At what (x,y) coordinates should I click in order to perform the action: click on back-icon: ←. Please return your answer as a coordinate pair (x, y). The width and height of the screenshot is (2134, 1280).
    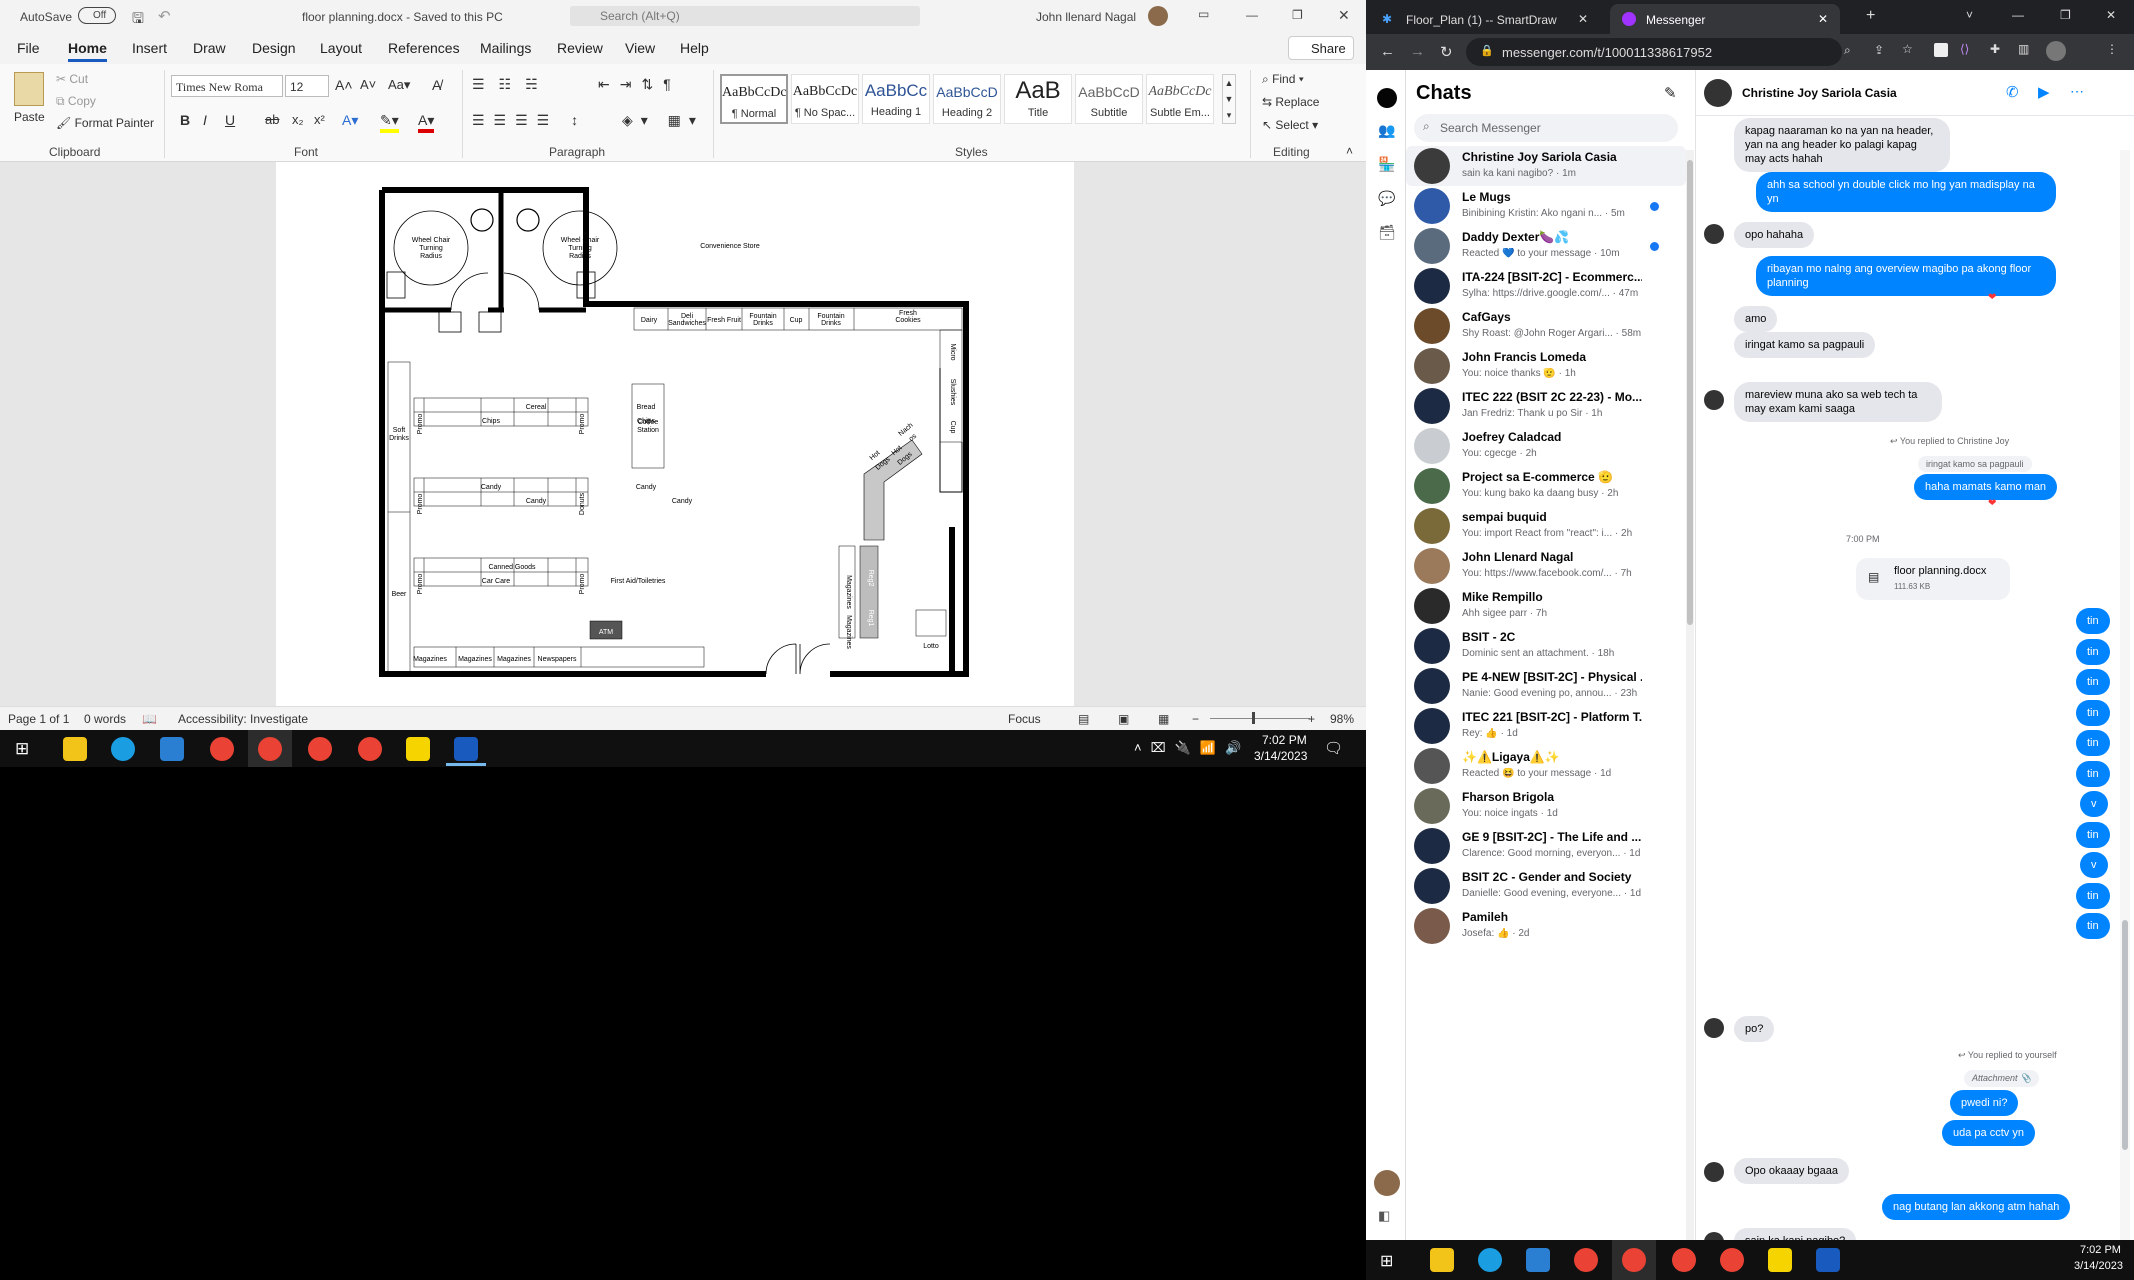
    Looking at the image, I should click on (1387, 51).